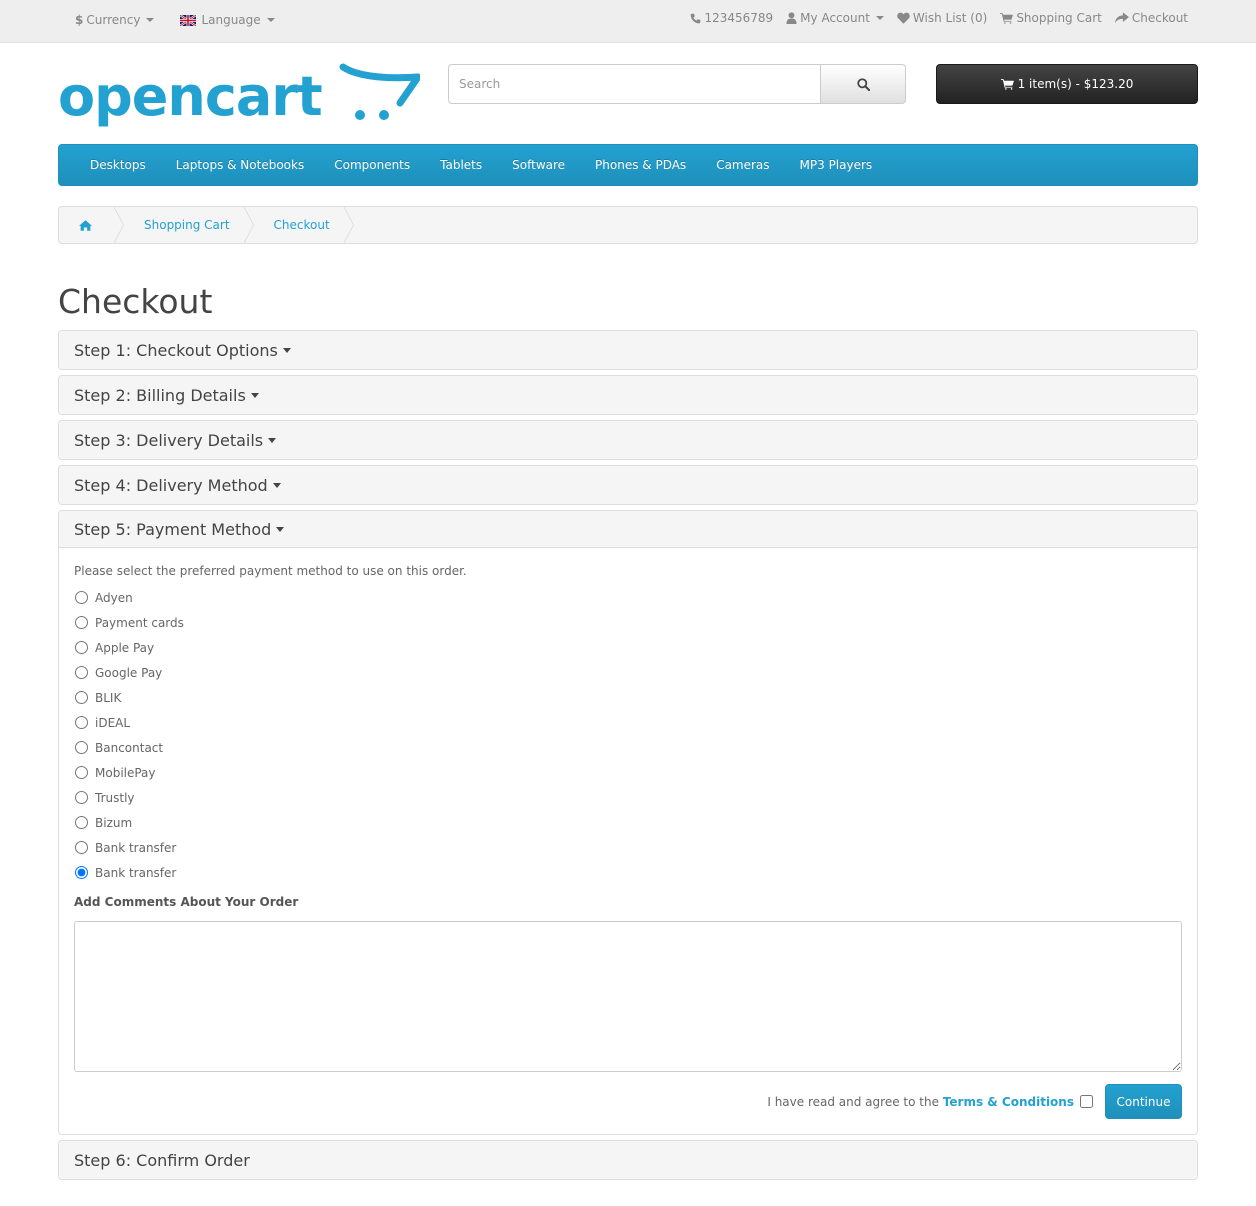  What do you see at coordinates (125, 647) in the screenshot?
I see `payment-method-label: Apple Pay` at bounding box center [125, 647].